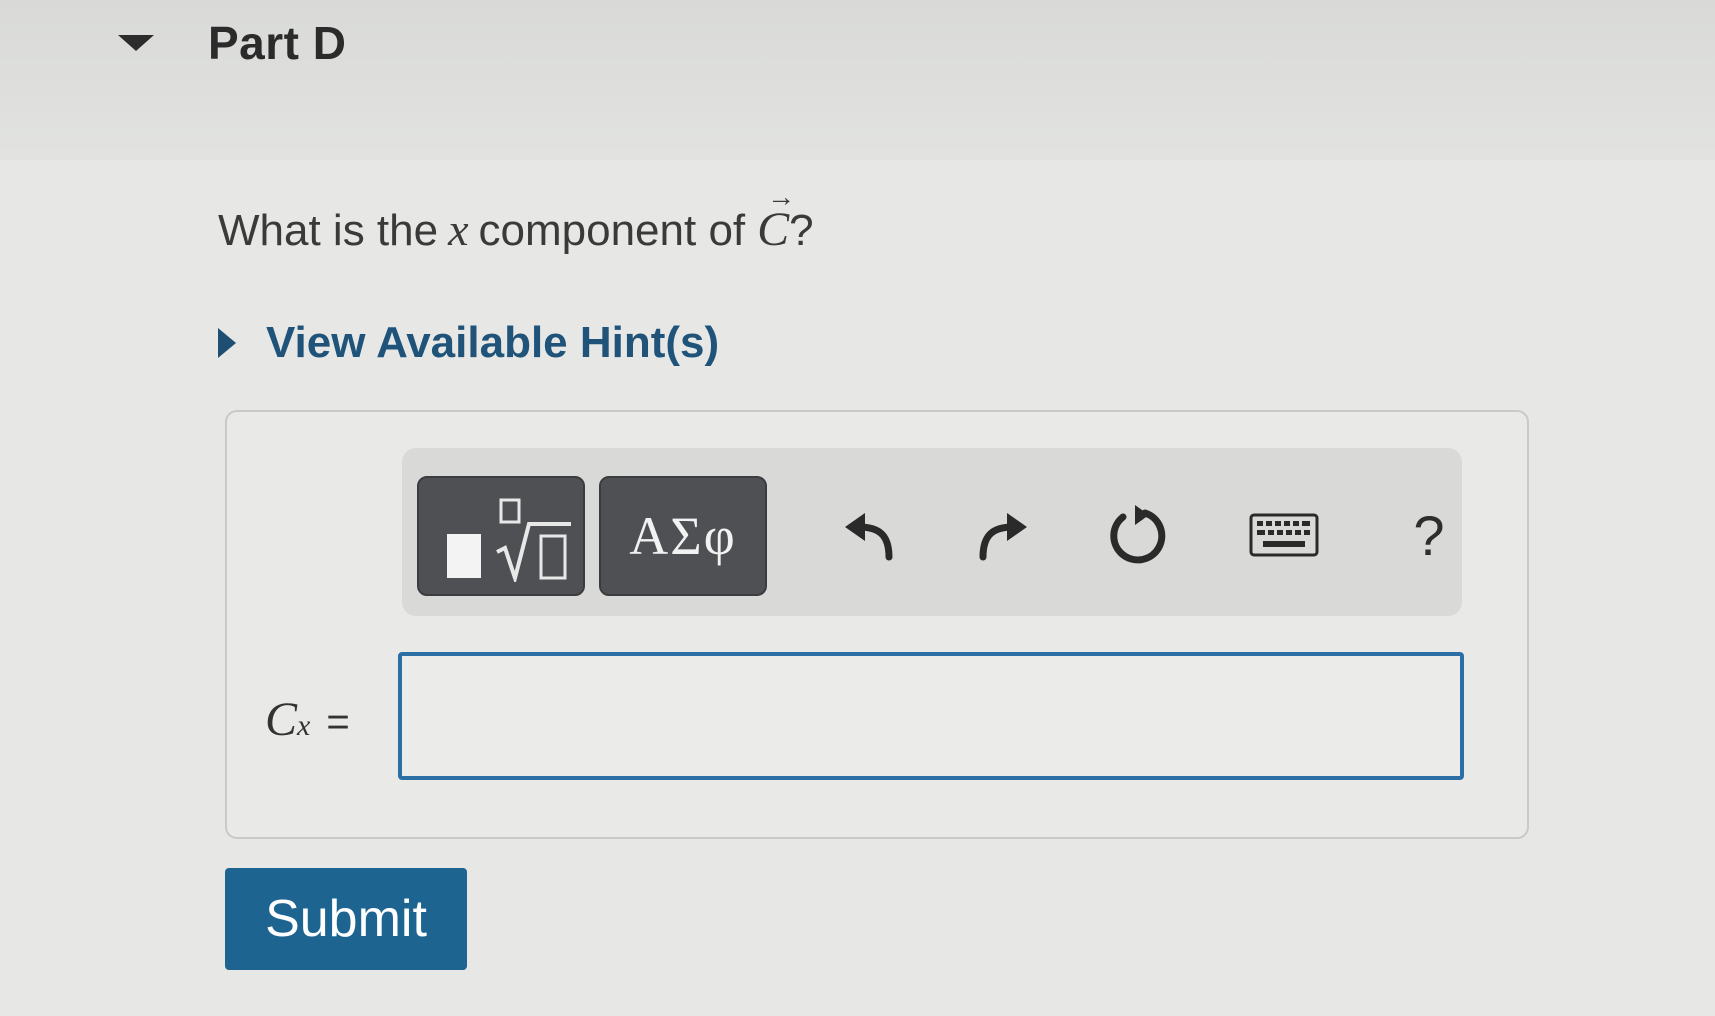 Image resolution: width=1715 pixels, height=1016 pixels. I want to click on hints-label: View Available Hint(s), so click(493, 342).